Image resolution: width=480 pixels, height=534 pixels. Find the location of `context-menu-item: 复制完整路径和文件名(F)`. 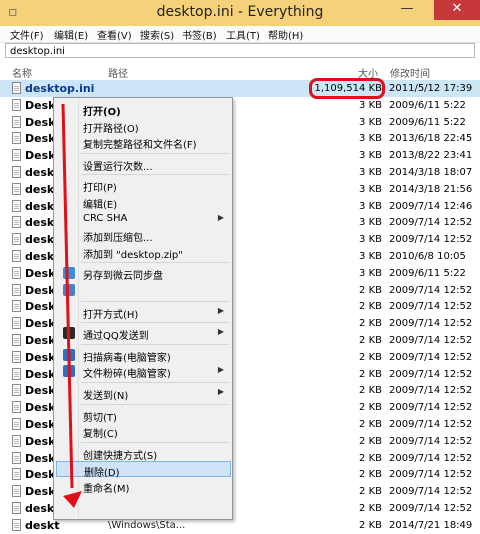

context-menu-item: 复制完整路径和文件名(F) is located at coordinates (143, 143).